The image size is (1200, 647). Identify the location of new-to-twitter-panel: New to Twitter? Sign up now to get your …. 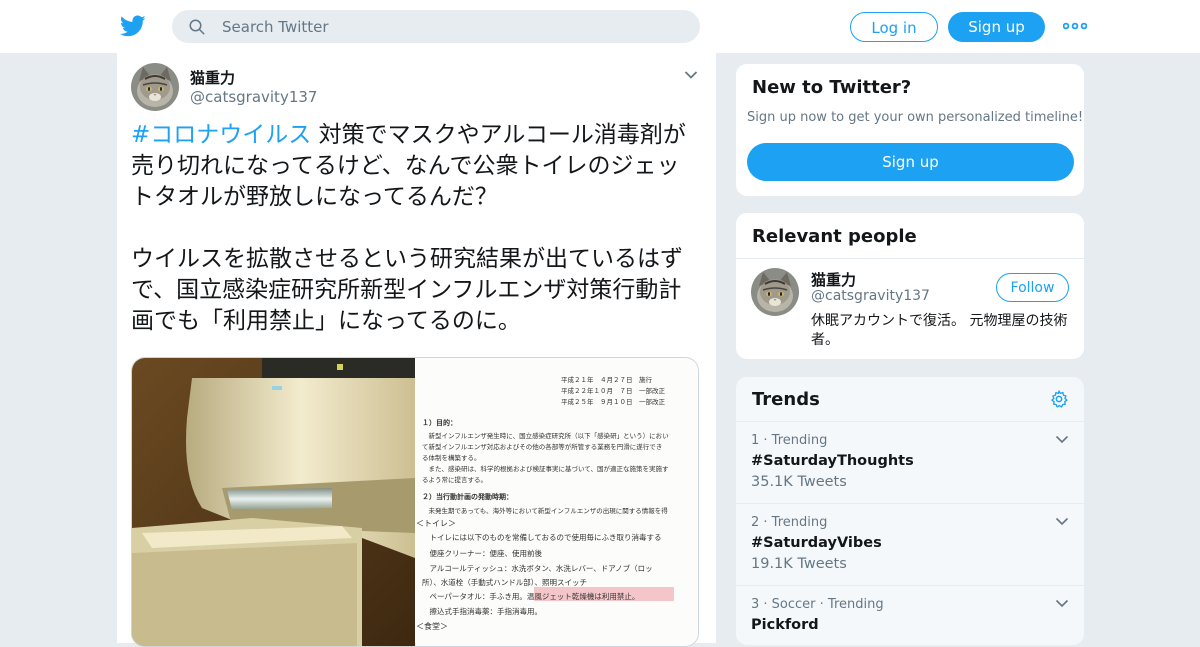
(910, 130).